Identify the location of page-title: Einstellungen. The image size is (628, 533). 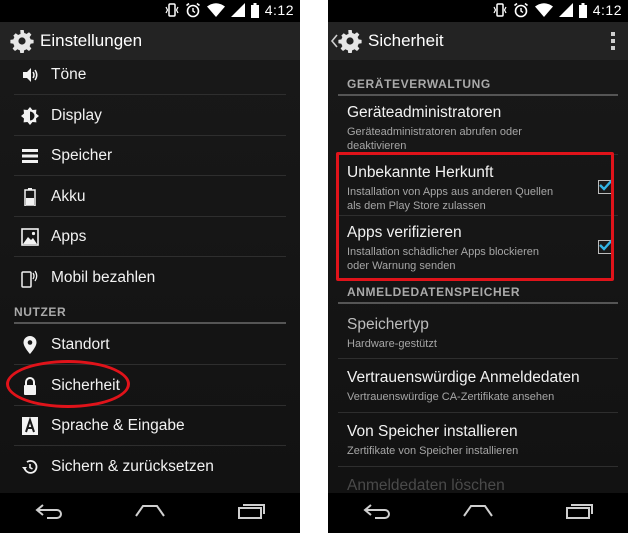
(91, 40).